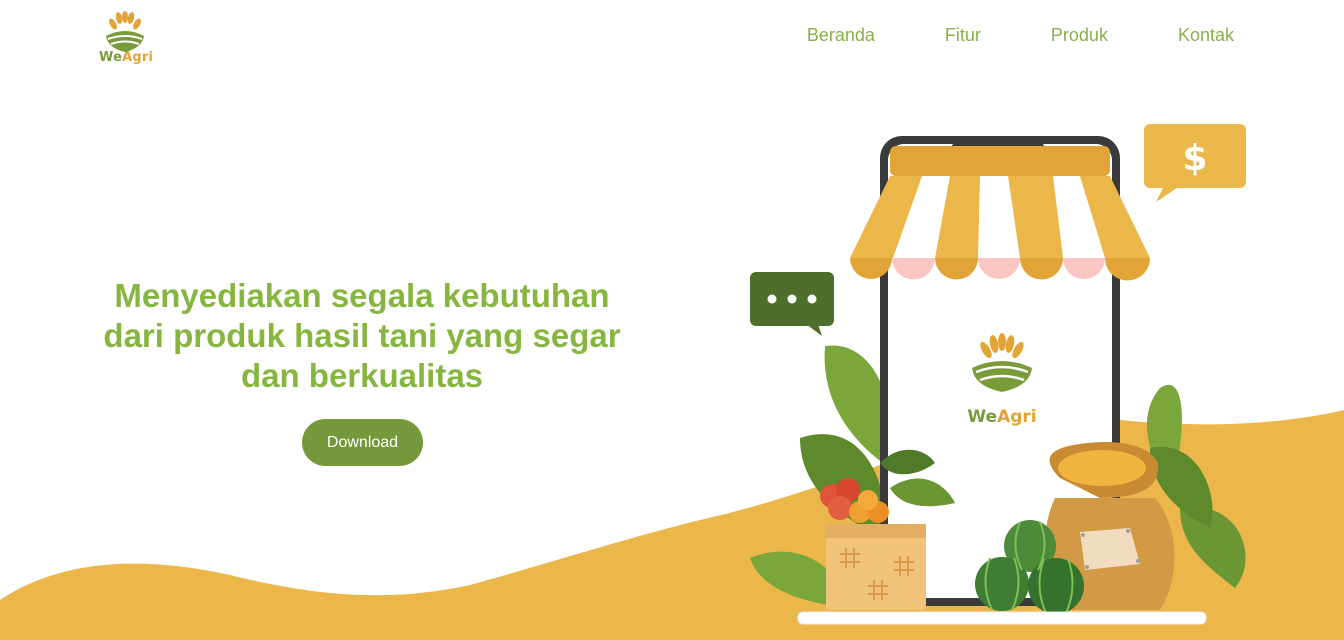 Image resolution: width=1344 pixels, height=640 pixels. What do you see at coordinates (362, 442) in the screenshot?
I see `download-button: Download` at bounding box center [362, 442].